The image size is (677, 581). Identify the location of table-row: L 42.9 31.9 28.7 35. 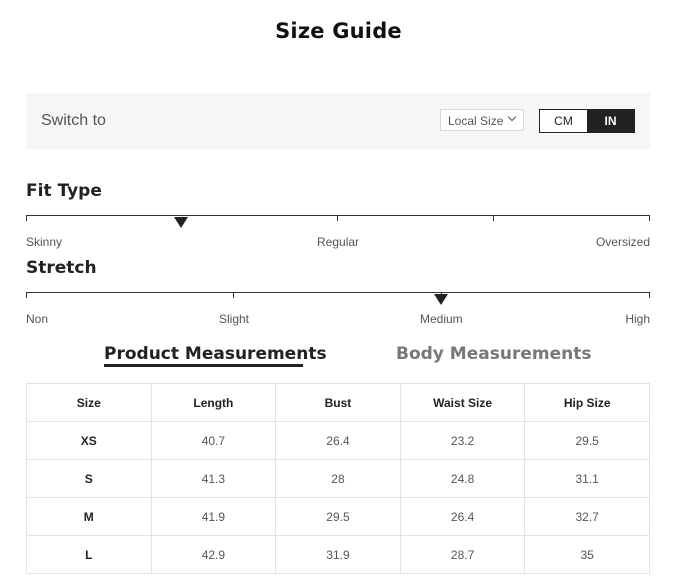
(338, 554).